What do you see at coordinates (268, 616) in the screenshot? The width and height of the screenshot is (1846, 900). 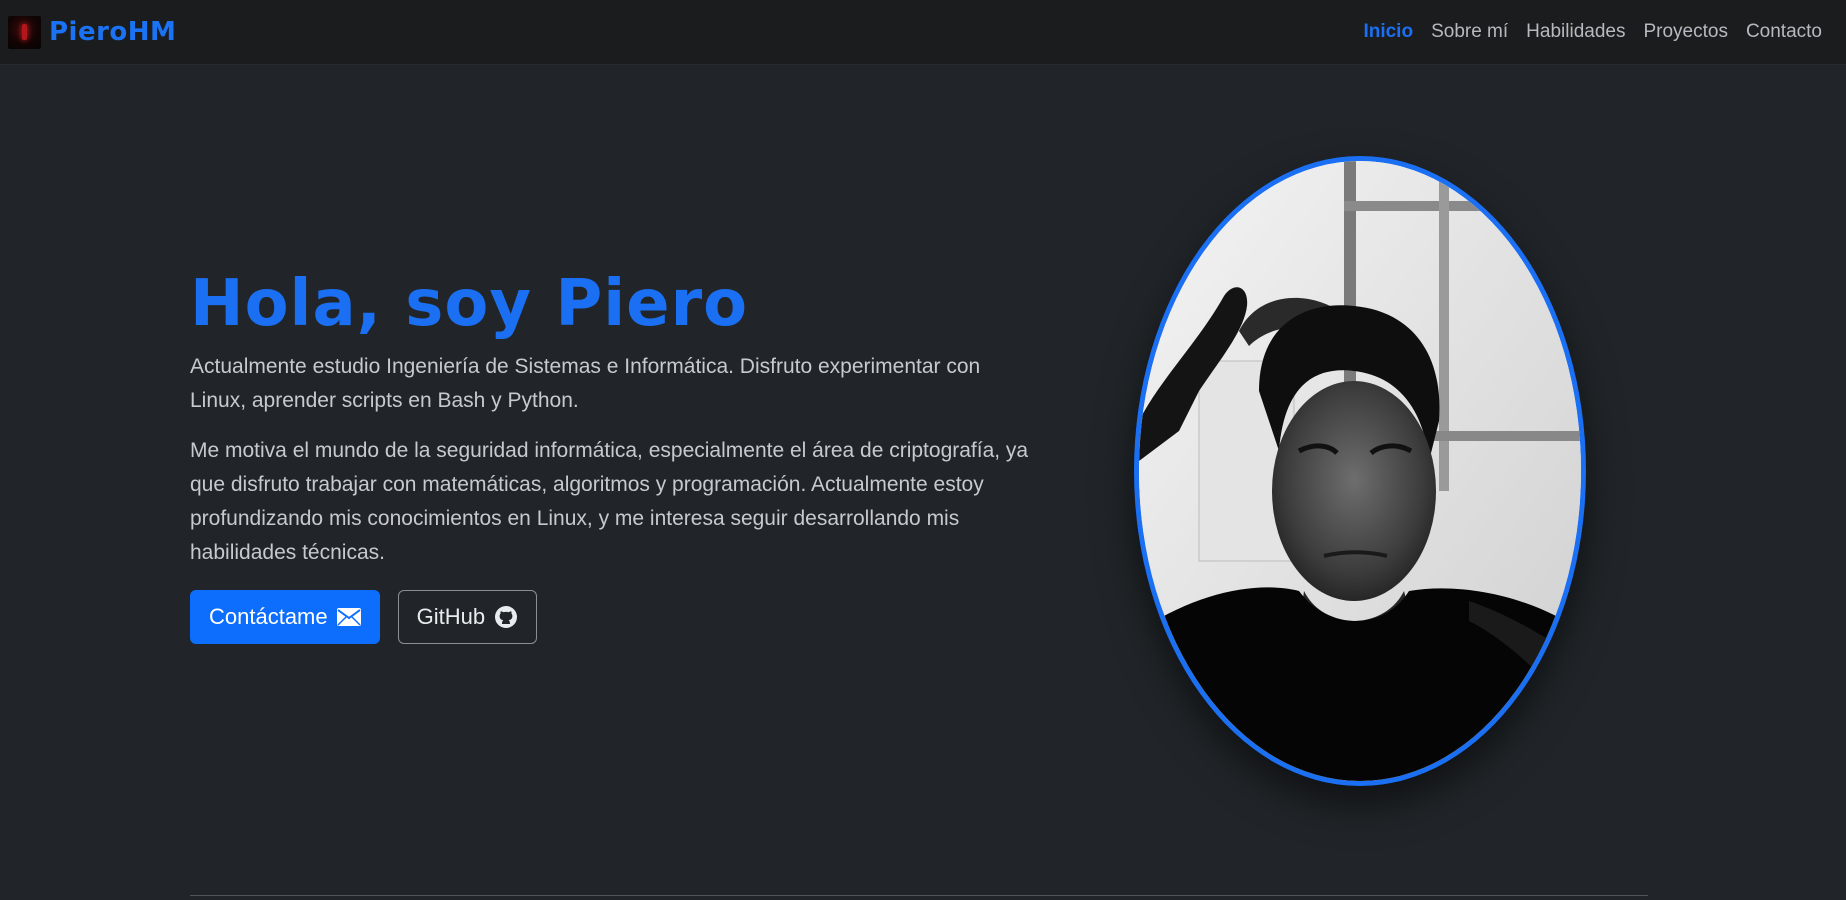 I see `contact-button-label: Contáctame` at bounding box center [268, 616].